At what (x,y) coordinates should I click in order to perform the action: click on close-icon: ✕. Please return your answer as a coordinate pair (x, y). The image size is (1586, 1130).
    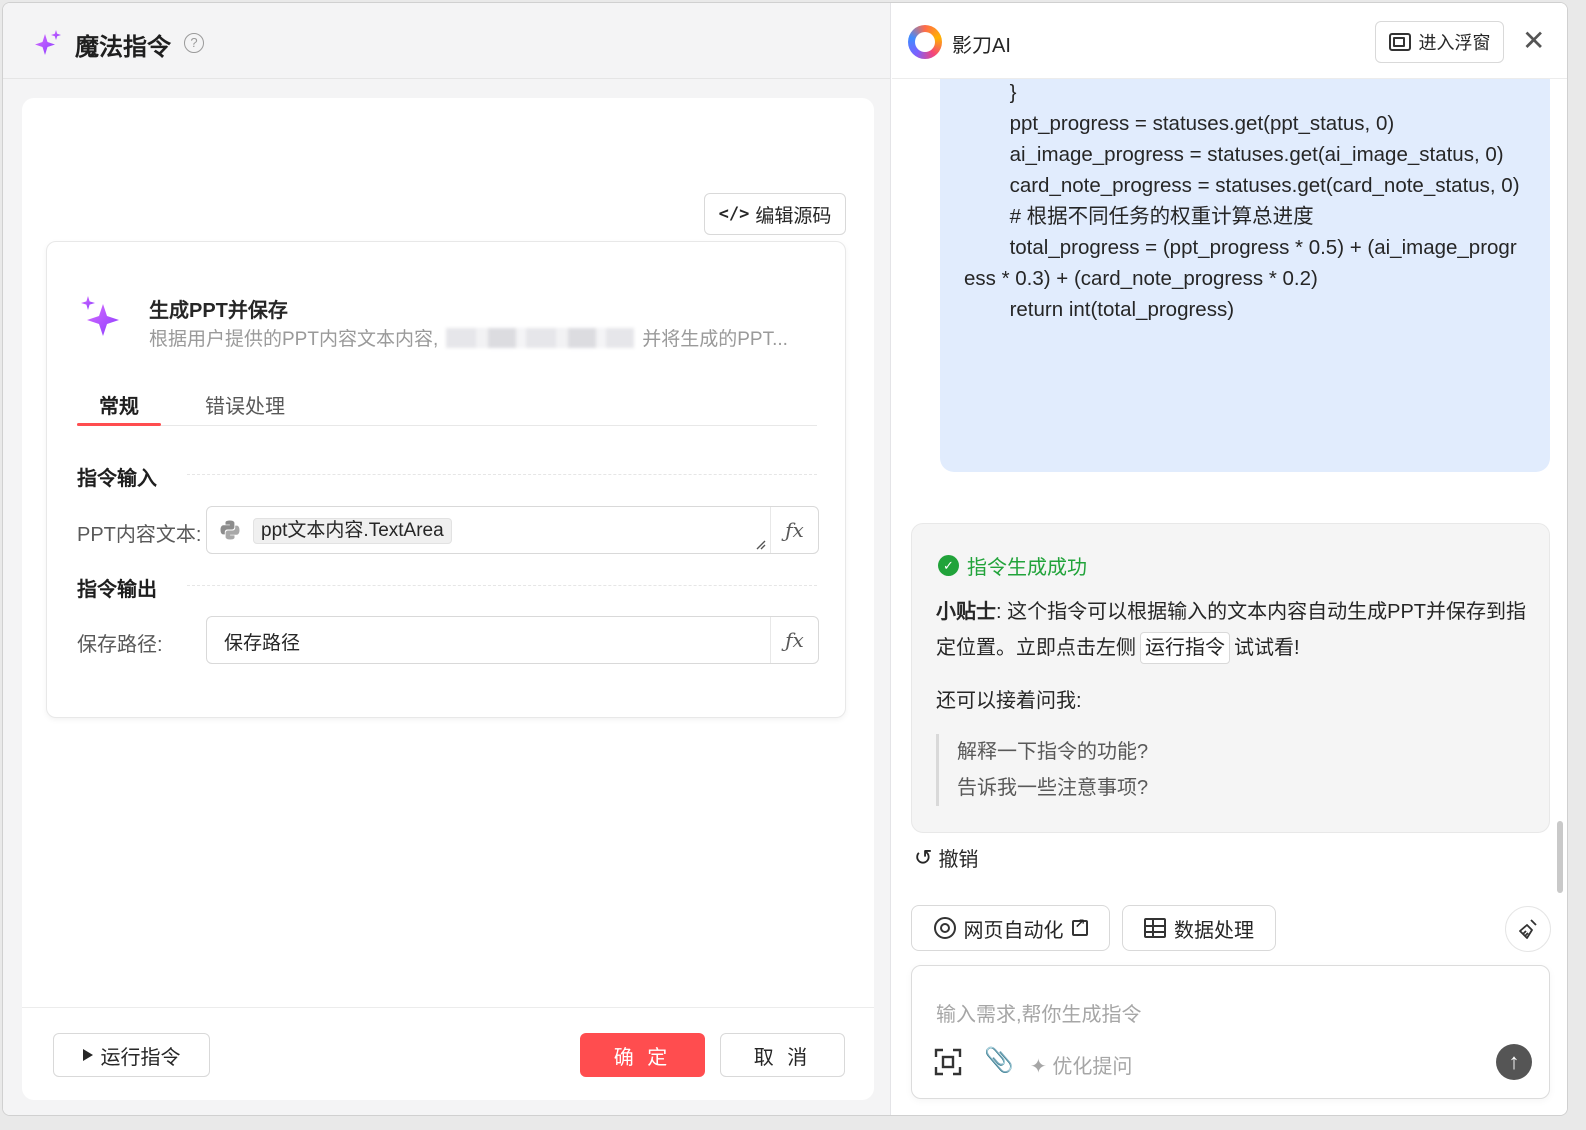
    Looking at the image, I should click on (1533, 41).